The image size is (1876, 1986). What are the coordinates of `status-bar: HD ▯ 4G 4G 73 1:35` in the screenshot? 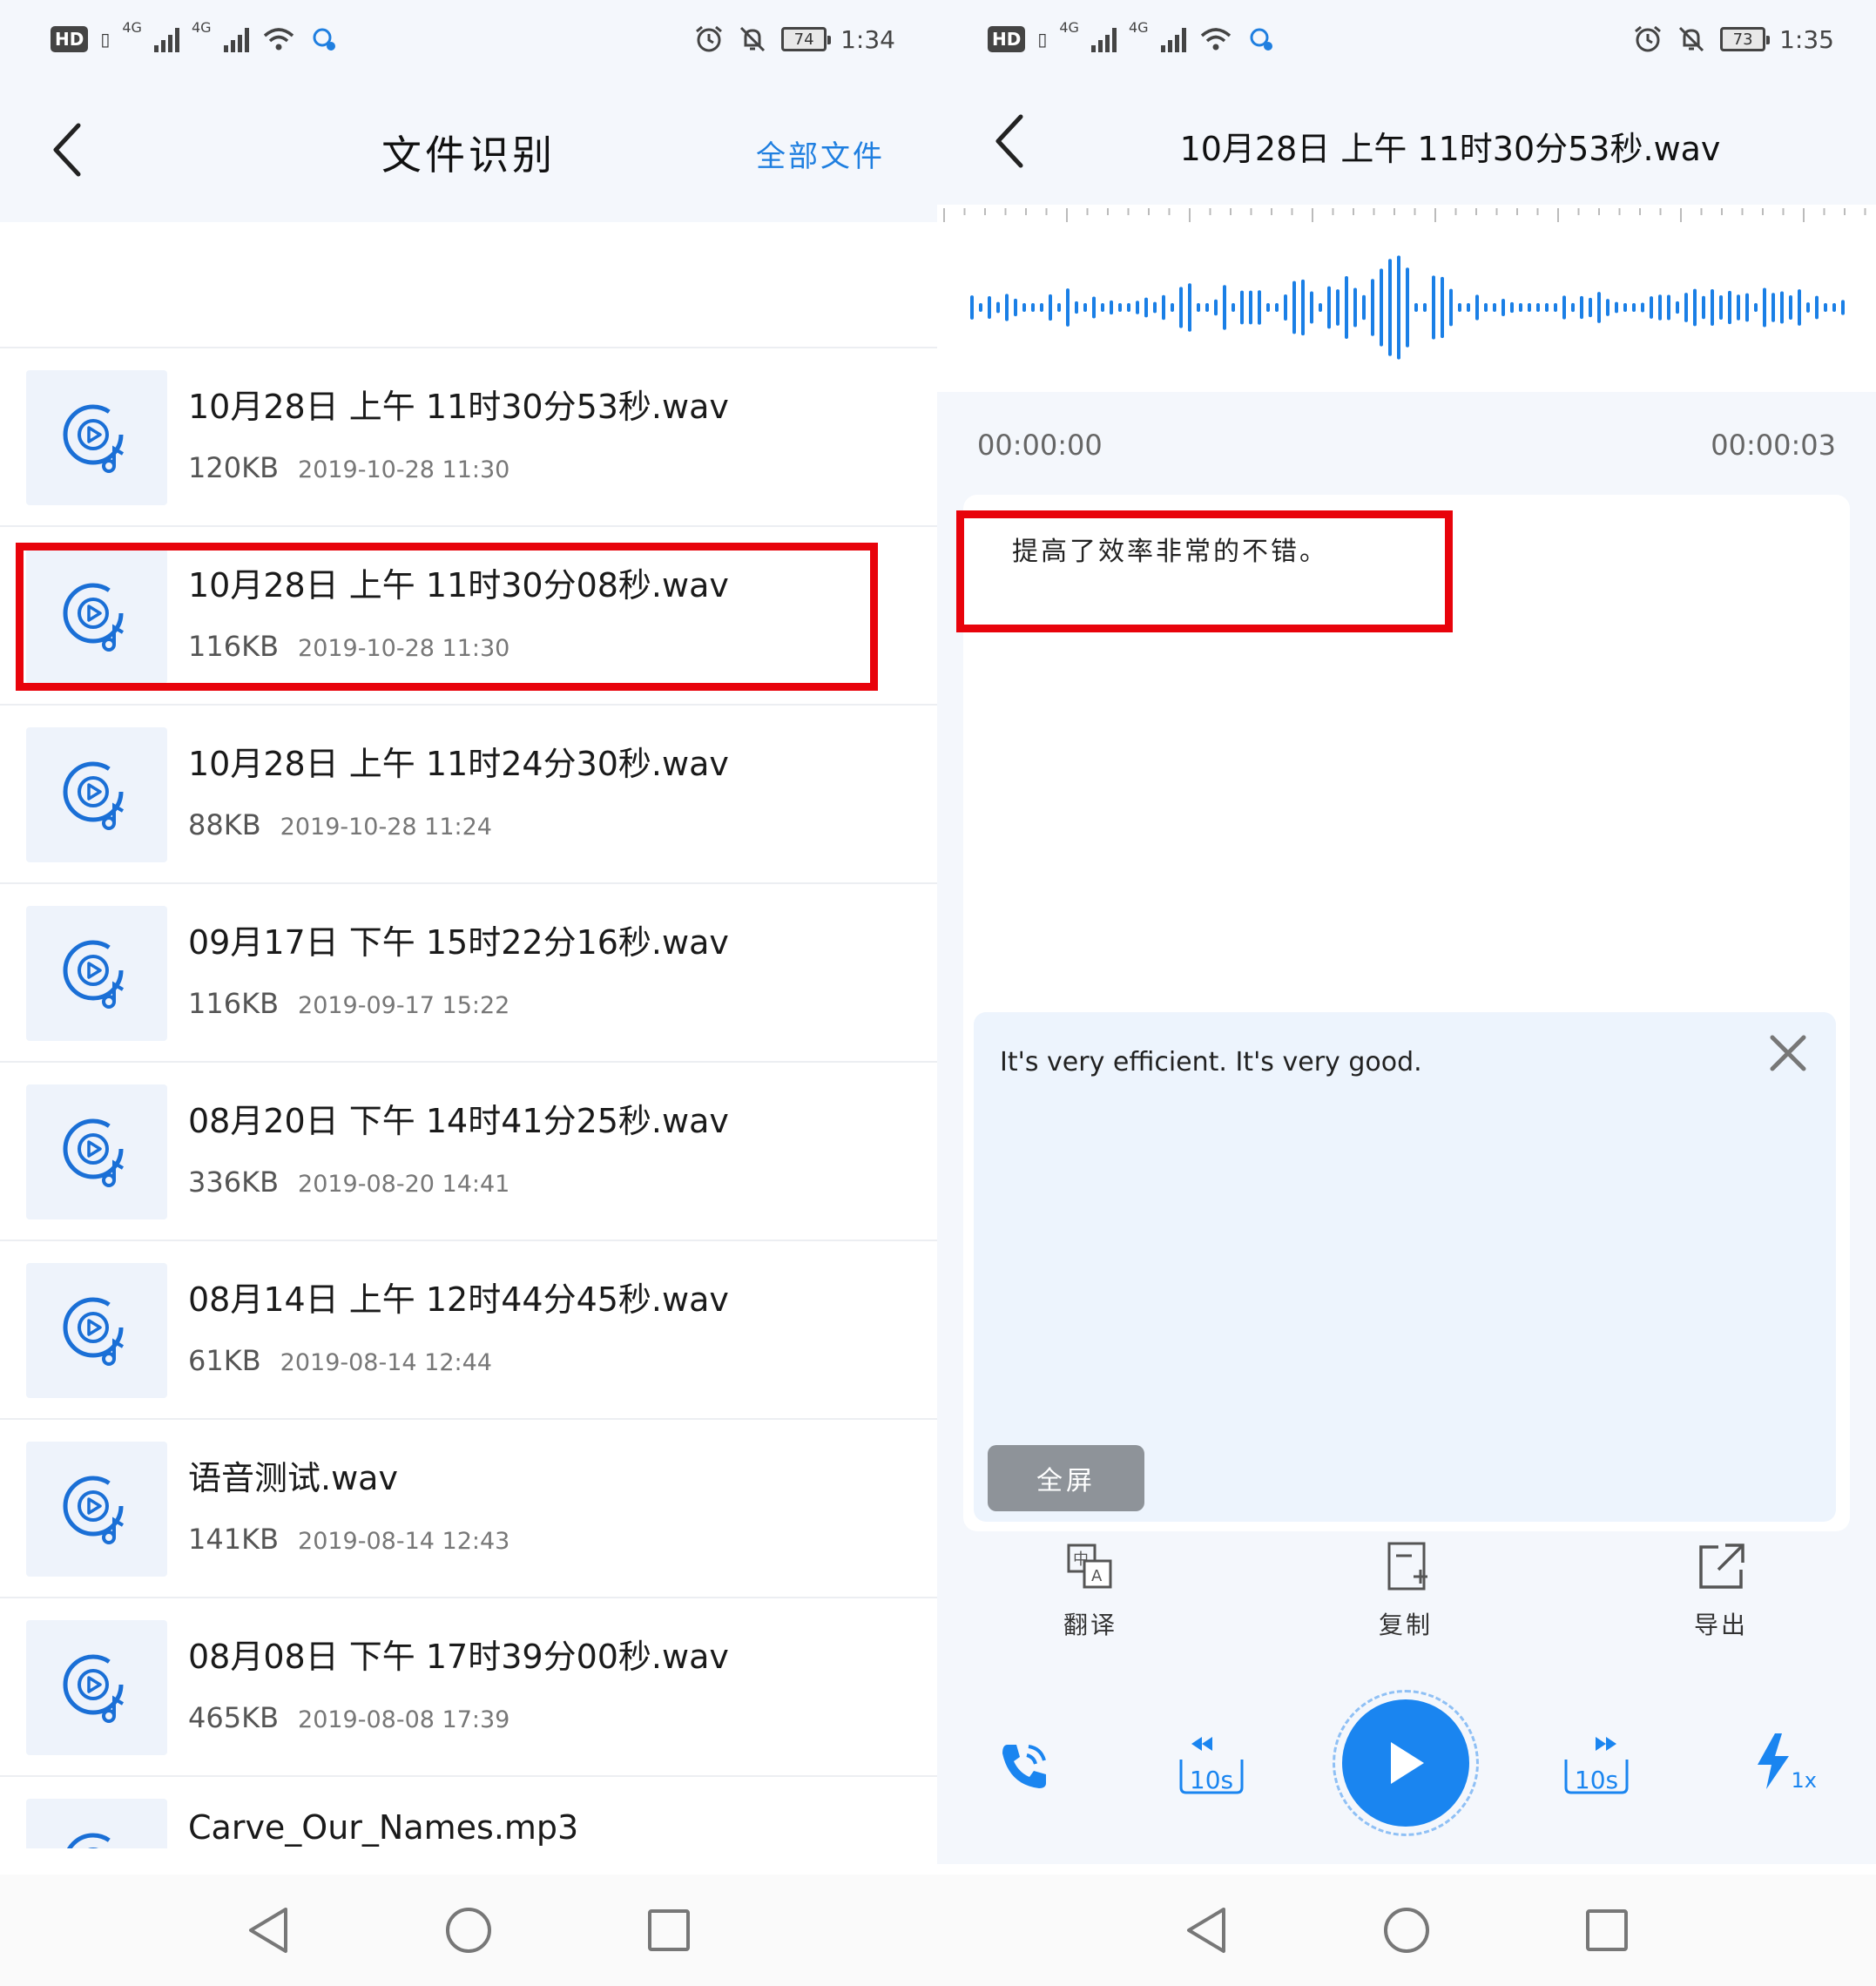 It's located at (1406, 39).